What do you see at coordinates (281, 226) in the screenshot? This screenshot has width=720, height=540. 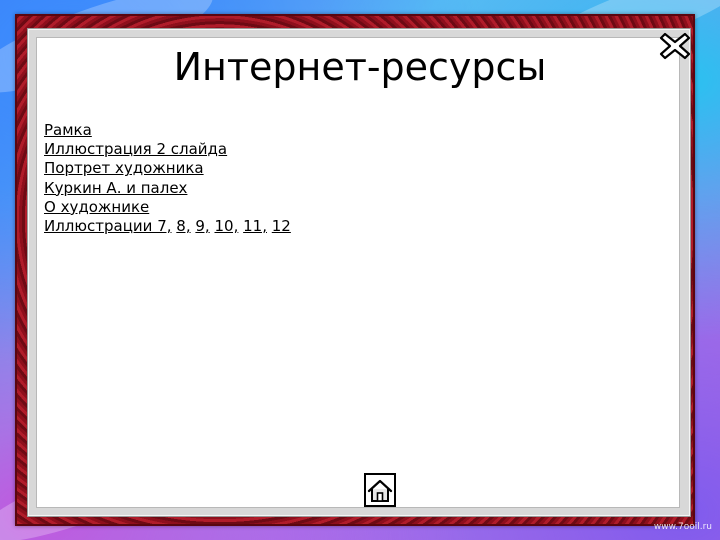 I see `link-illustration-12: 12` at bounding box center [281, 226].